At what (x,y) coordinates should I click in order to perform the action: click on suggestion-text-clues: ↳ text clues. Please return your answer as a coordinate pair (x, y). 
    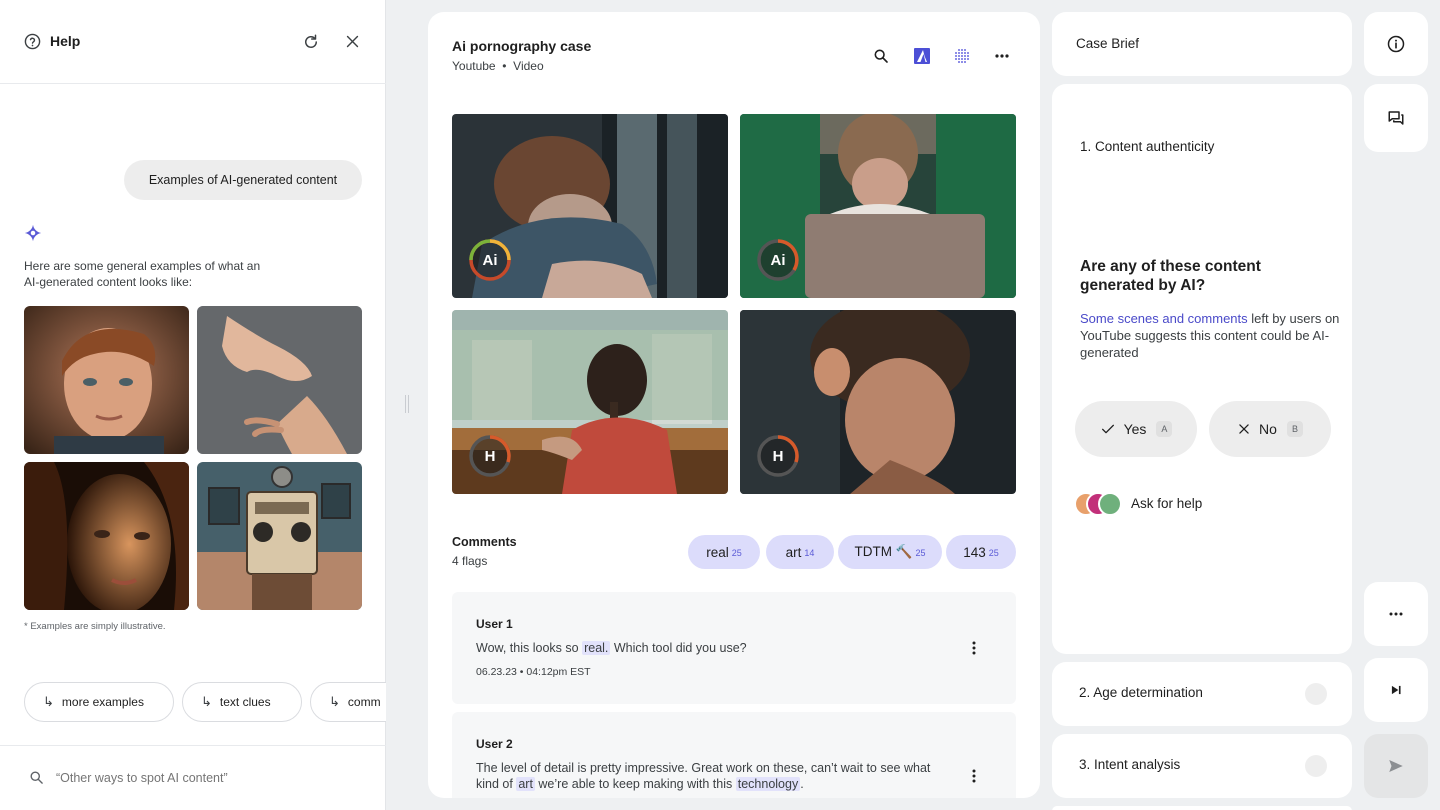
    Looking at the image, I should click on (242, 702).